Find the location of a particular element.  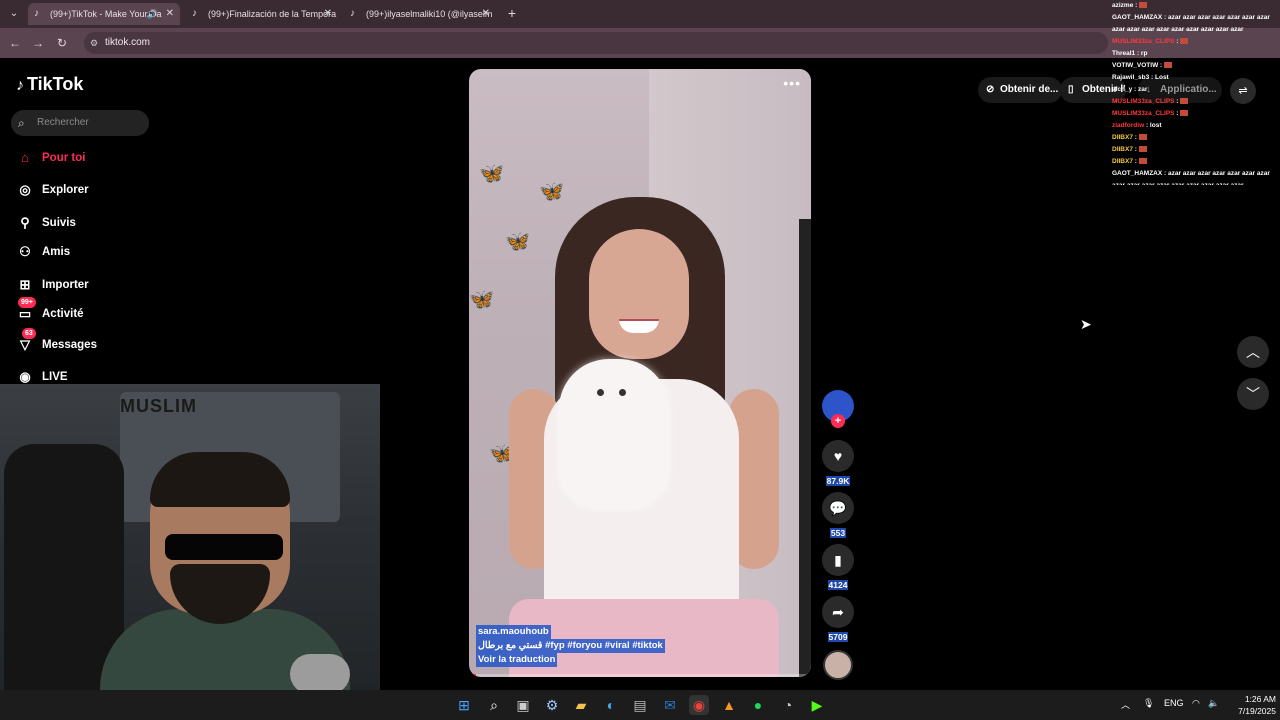

next-video-button: ﹀ is located at coordinates (1253, 394).